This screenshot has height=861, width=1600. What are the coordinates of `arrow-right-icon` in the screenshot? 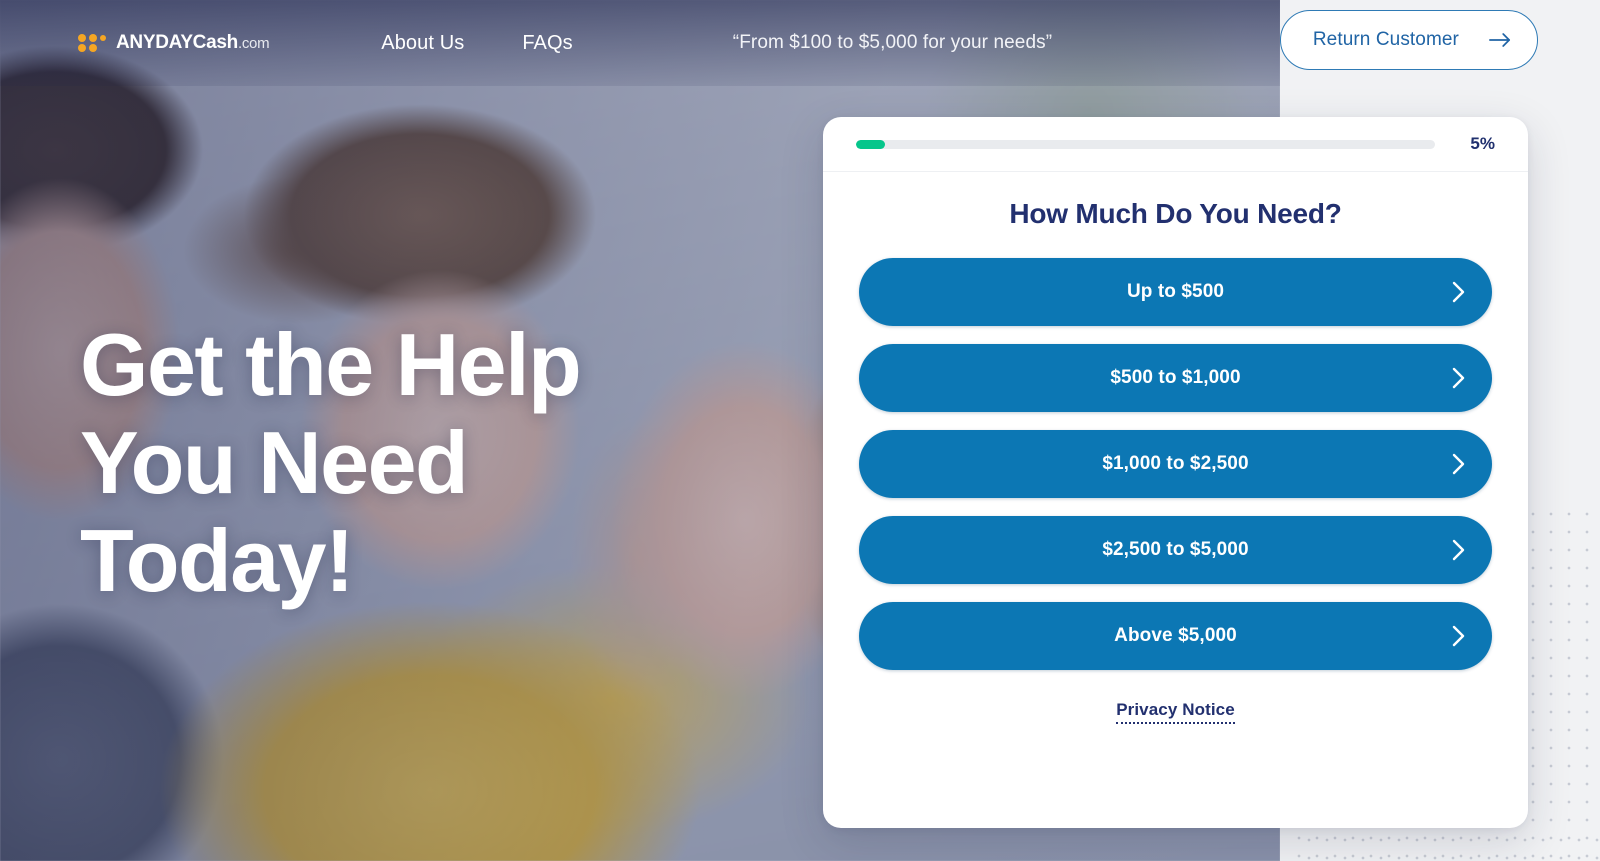 It's located at (1500, 40).